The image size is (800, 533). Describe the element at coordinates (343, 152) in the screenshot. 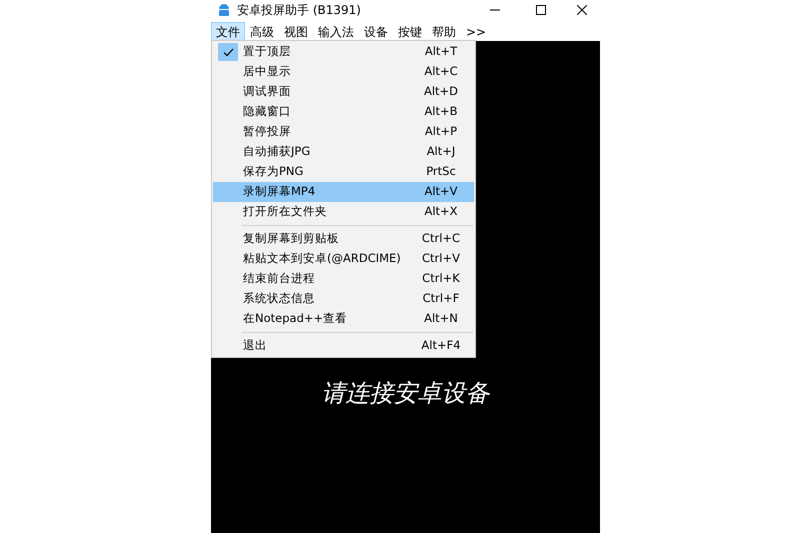

I see `menu-item: 自动捕获JPG Alt+J` at that location.